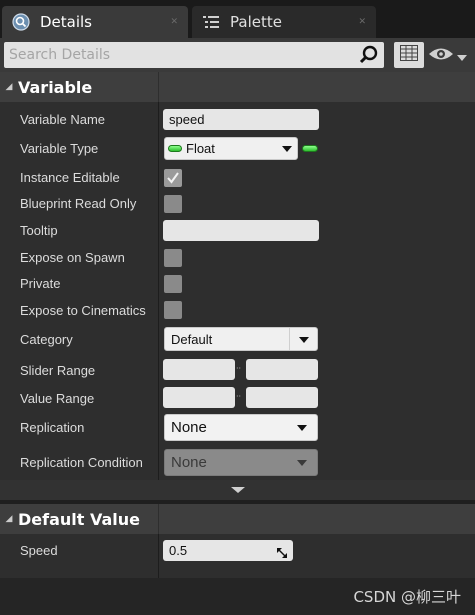  Describe the element at coordinates (39, 230) in the screenshot. I see `property-label: Tooltip` at that location.